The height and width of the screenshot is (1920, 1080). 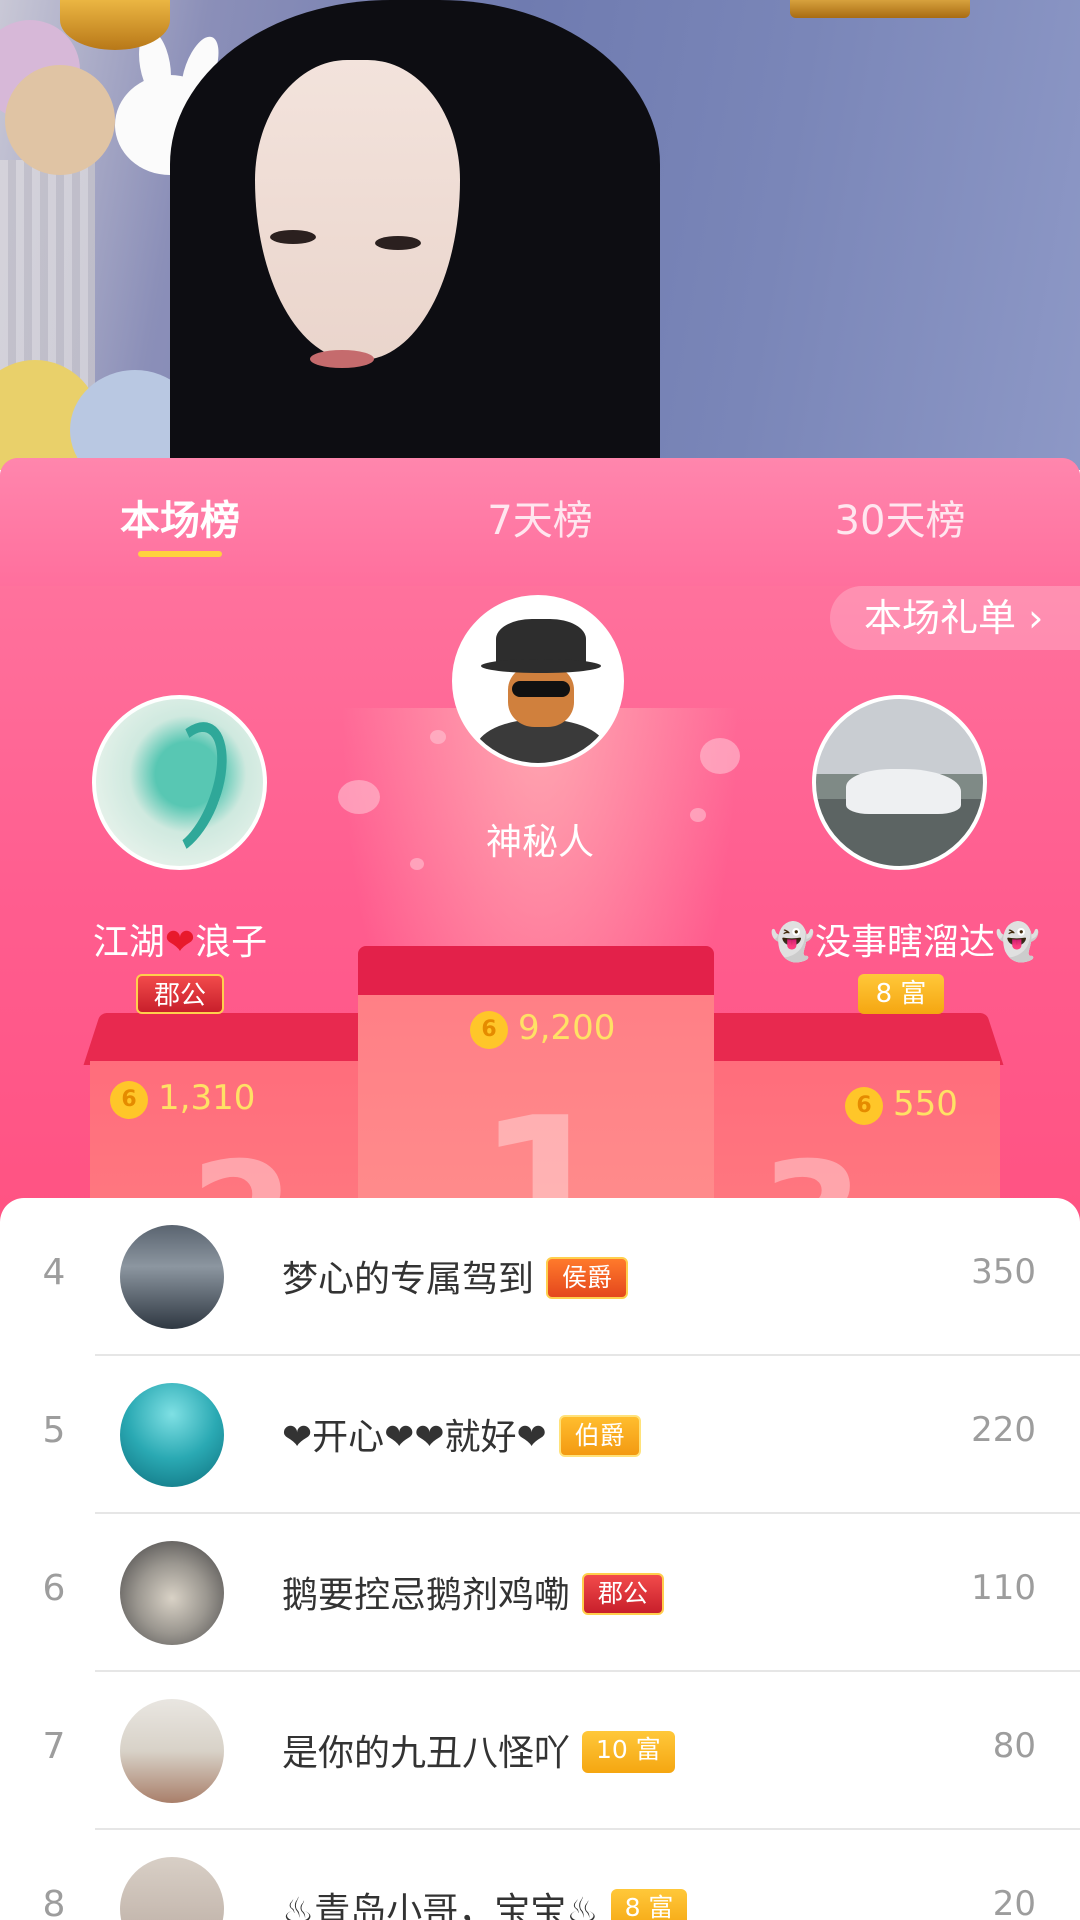 What do you see at coordinates (538, 681) in the screenshot?
I see `first-place-avatar` at bounding box center [538, 681].